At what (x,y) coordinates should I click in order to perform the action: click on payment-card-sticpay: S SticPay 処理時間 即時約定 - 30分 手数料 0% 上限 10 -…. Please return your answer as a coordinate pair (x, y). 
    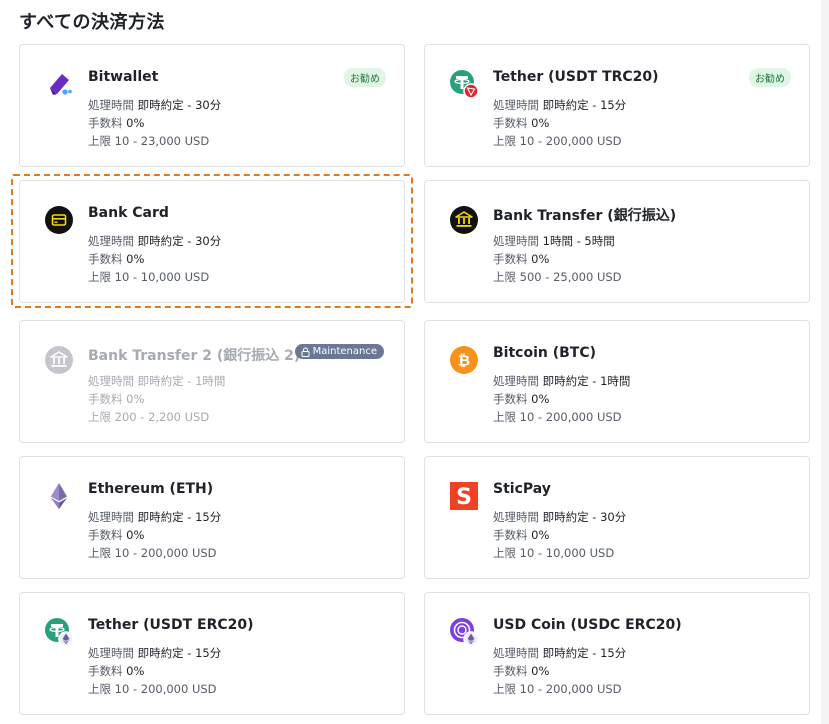
    Looking at the image, I should click on (617, 517).